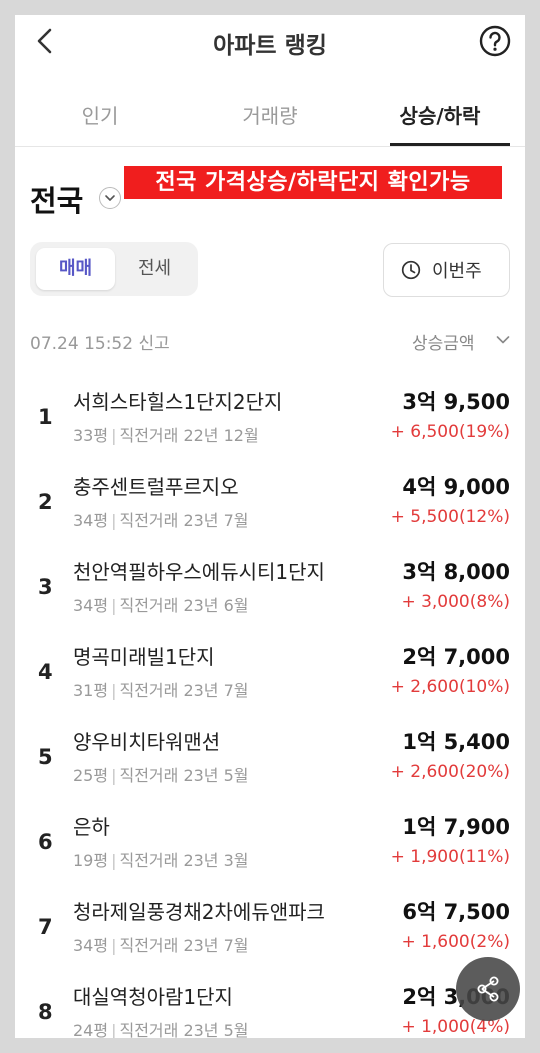 This screenshot has width=540, height=1053. What do you see at coordinates (411, 270) in the screenshot?
I see `clock-icon` at bounding box center [411, 270].